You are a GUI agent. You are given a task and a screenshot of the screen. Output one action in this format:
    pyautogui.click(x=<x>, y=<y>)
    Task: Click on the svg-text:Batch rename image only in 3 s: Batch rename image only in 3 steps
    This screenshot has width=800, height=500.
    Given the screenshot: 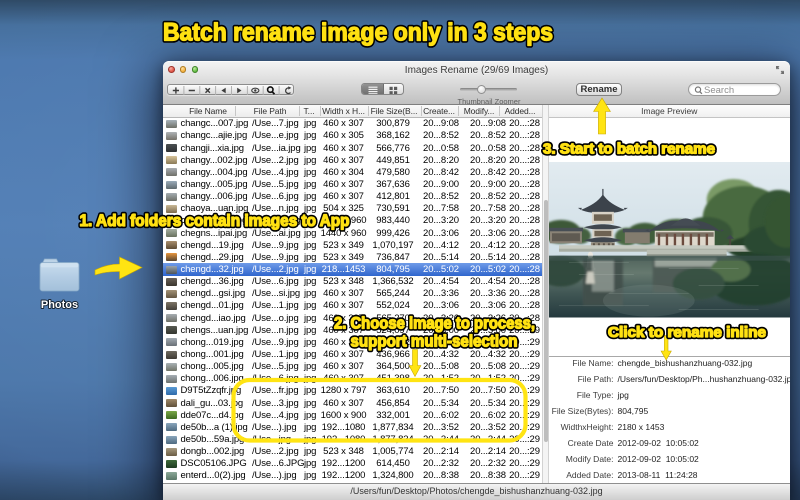 What is the action you would take?
    pyautogui.click(x=358, y=33)
    